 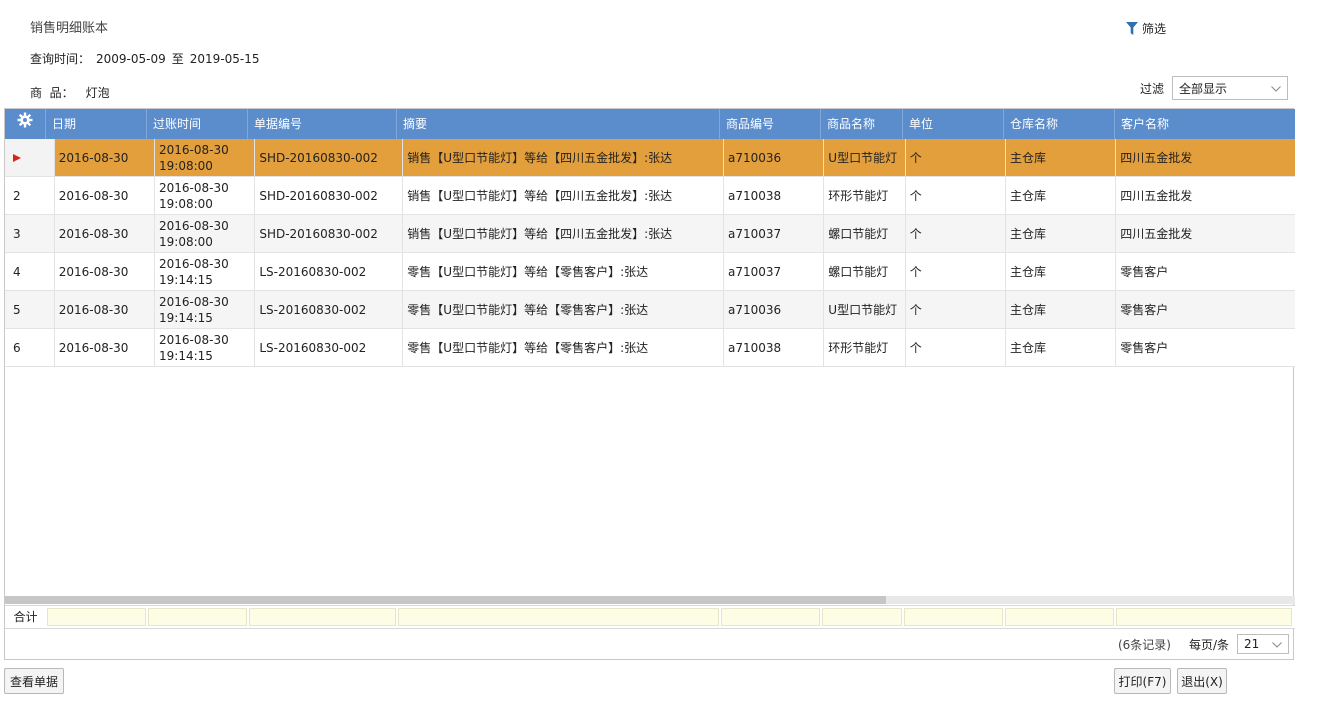 I want to click on query-time-label: 查询时间：, so click(x=60, y=59).